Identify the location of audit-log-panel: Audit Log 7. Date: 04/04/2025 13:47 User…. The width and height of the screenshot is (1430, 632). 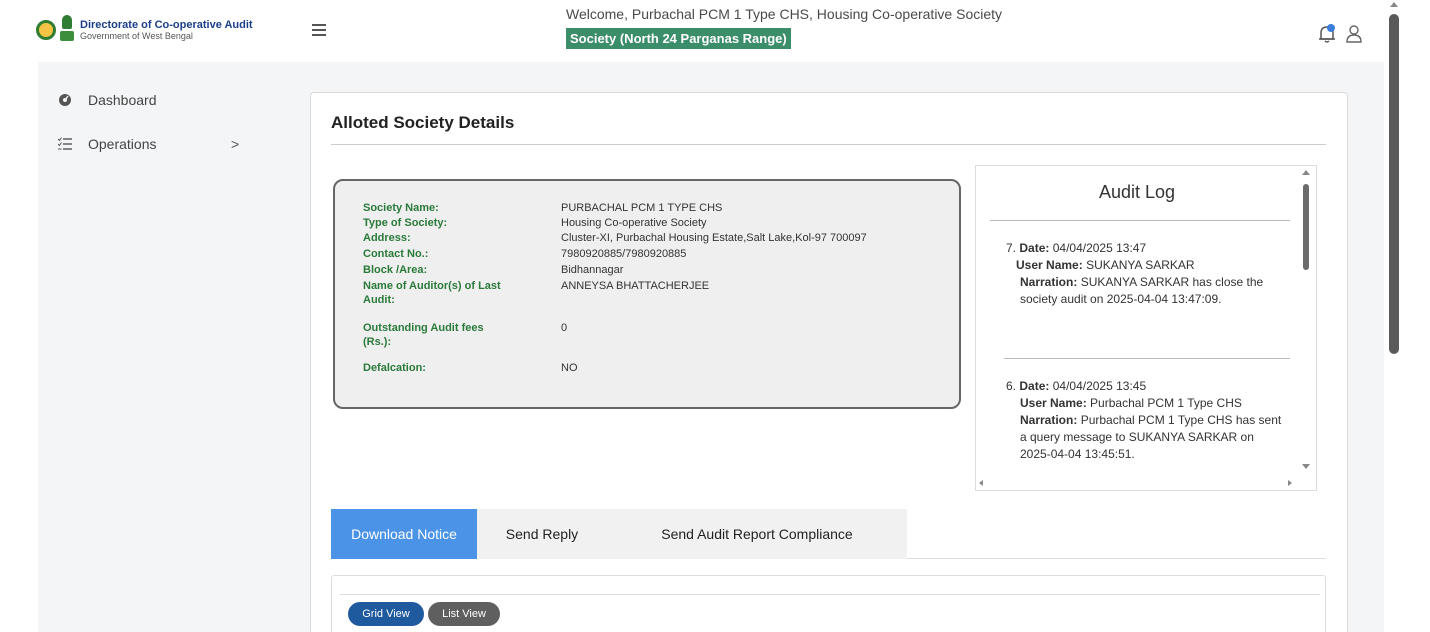
(1146, 328).